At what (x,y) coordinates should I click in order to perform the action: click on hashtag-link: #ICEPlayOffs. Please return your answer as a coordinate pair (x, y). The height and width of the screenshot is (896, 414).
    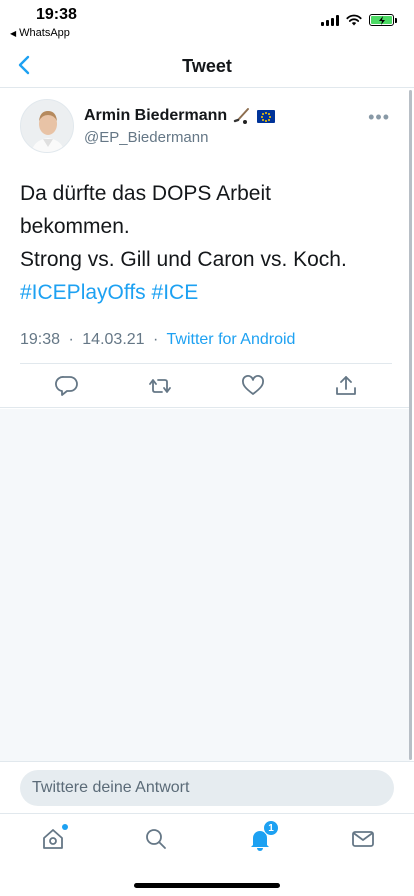
    Looking at the image, I should click on (83, 292).